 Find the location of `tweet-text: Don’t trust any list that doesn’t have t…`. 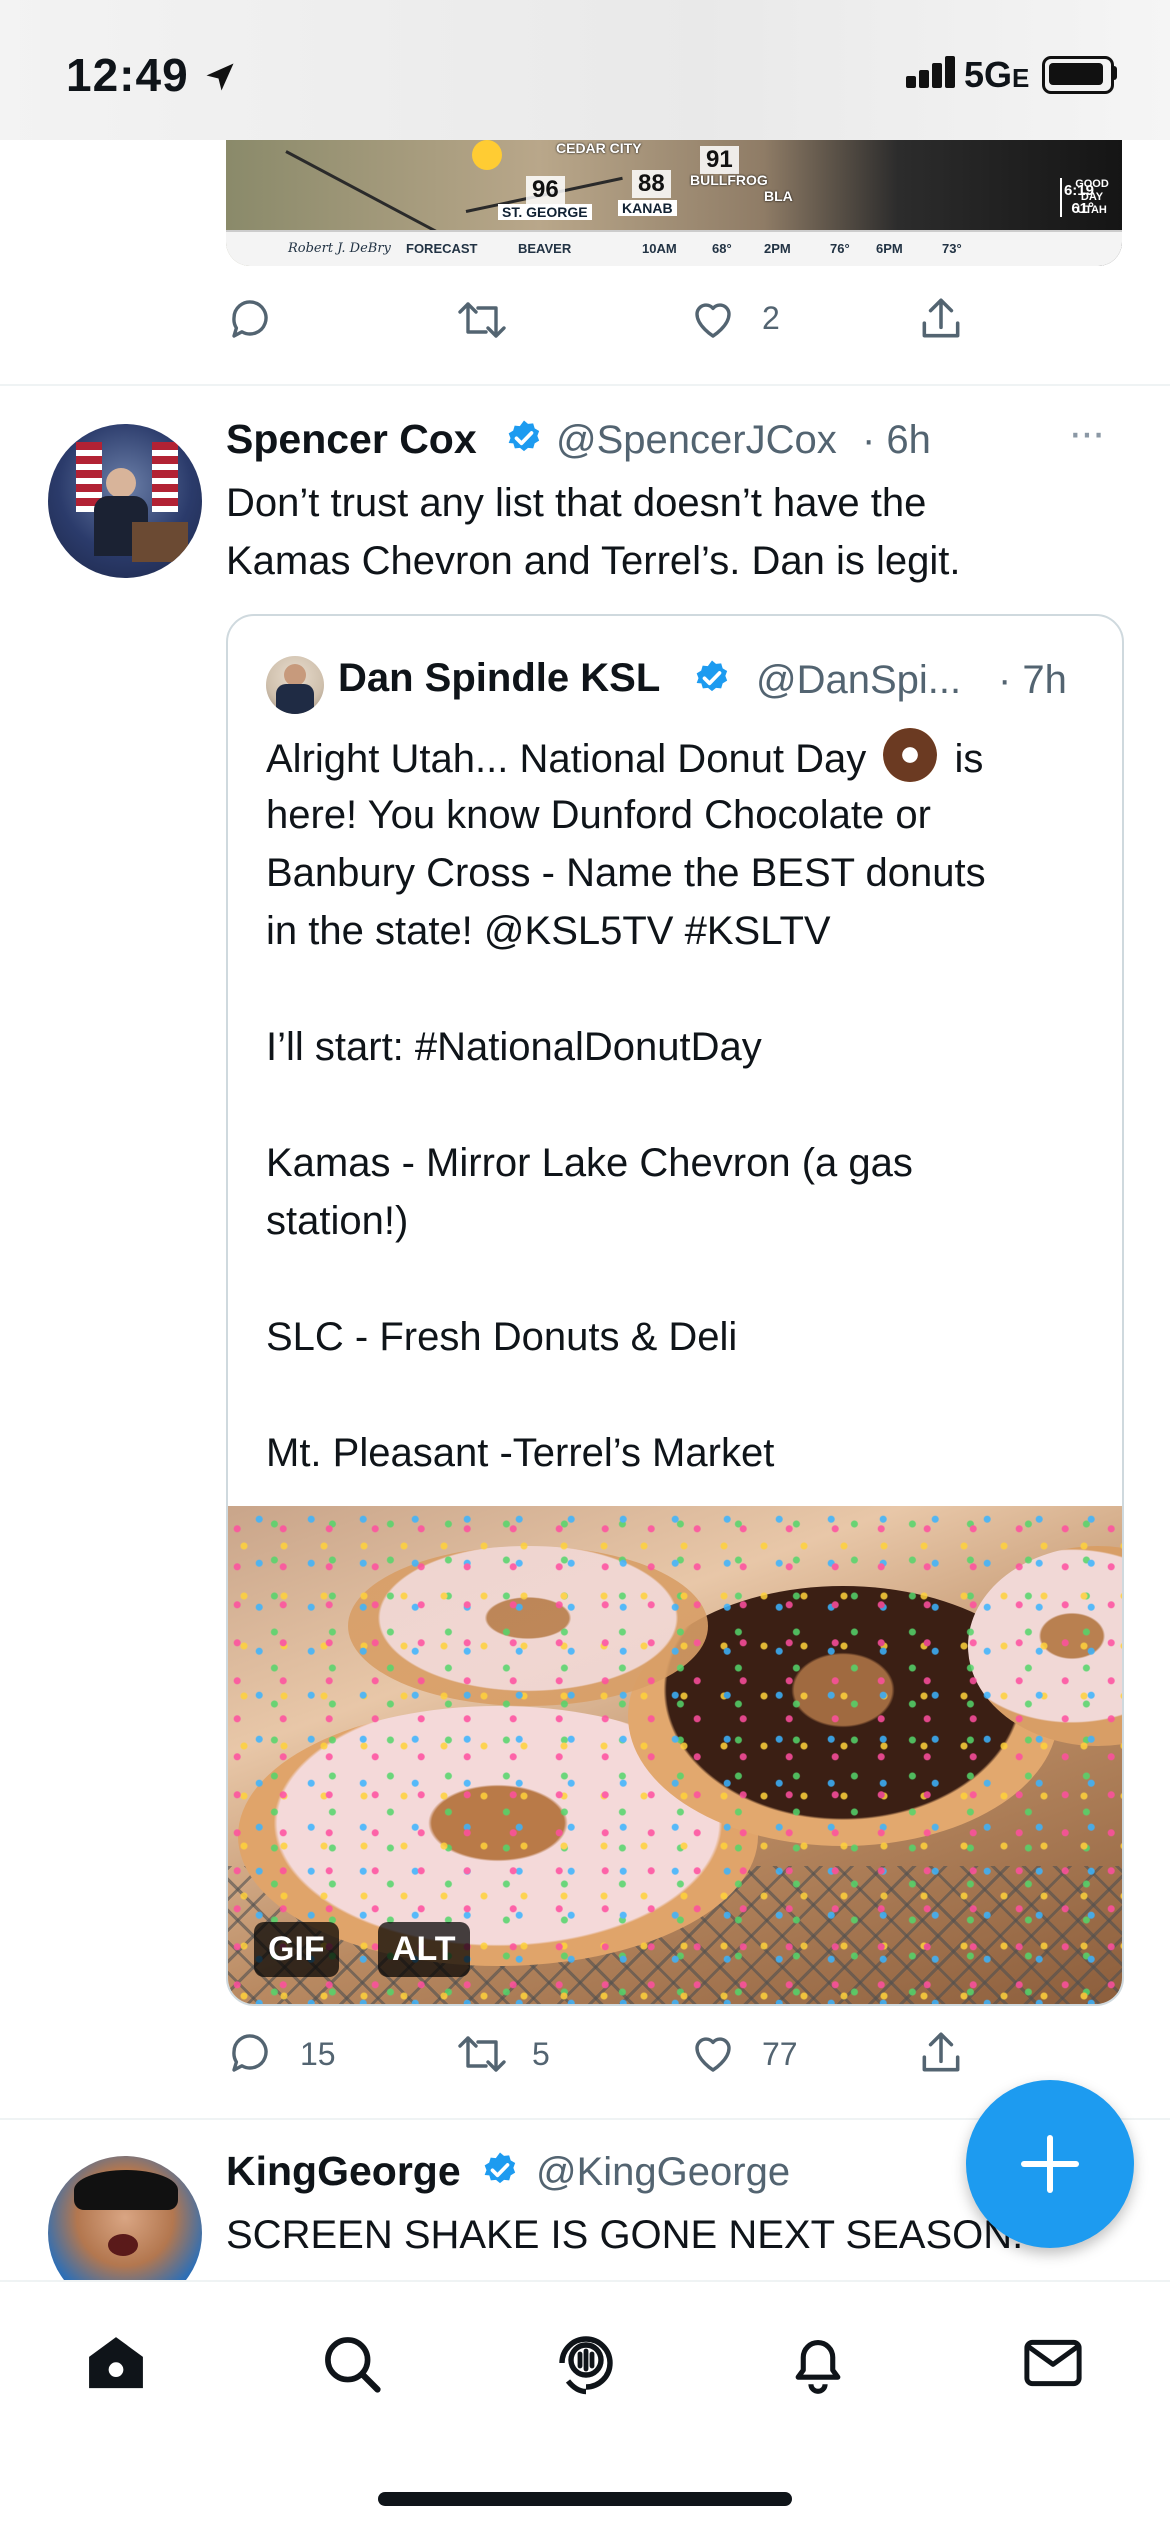

tweet-text: Don’t trust any list that doesn’t have t… is located at coordinates (593, 532).